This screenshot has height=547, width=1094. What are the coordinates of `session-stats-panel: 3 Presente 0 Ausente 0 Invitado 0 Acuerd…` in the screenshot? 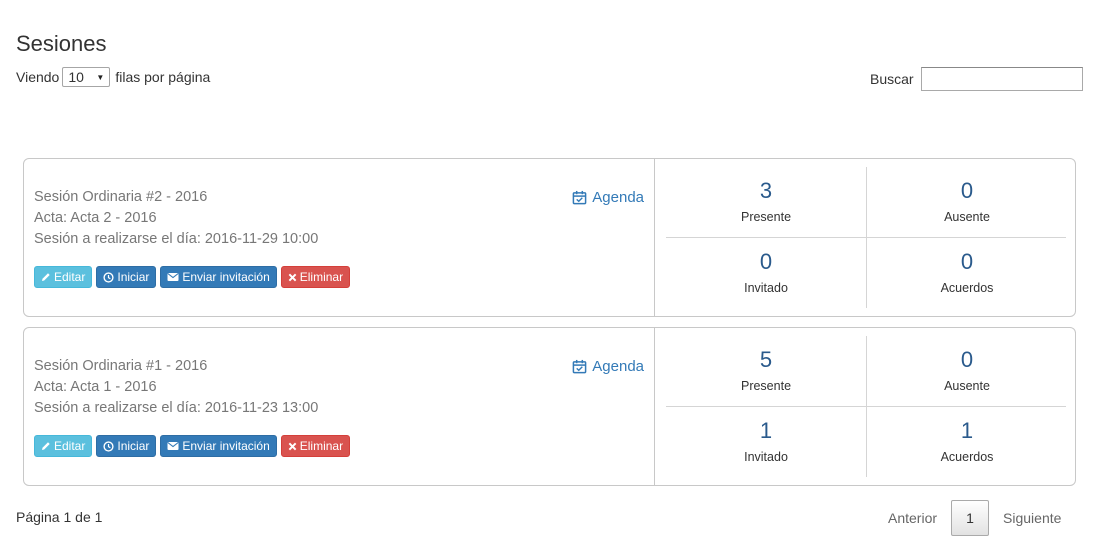 It's located at (865, 237).